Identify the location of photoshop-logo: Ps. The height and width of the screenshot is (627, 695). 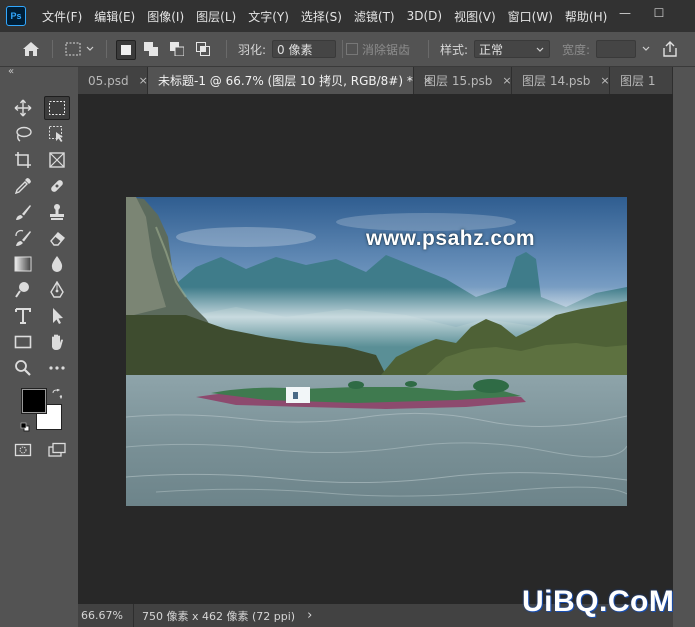
(16, 16).